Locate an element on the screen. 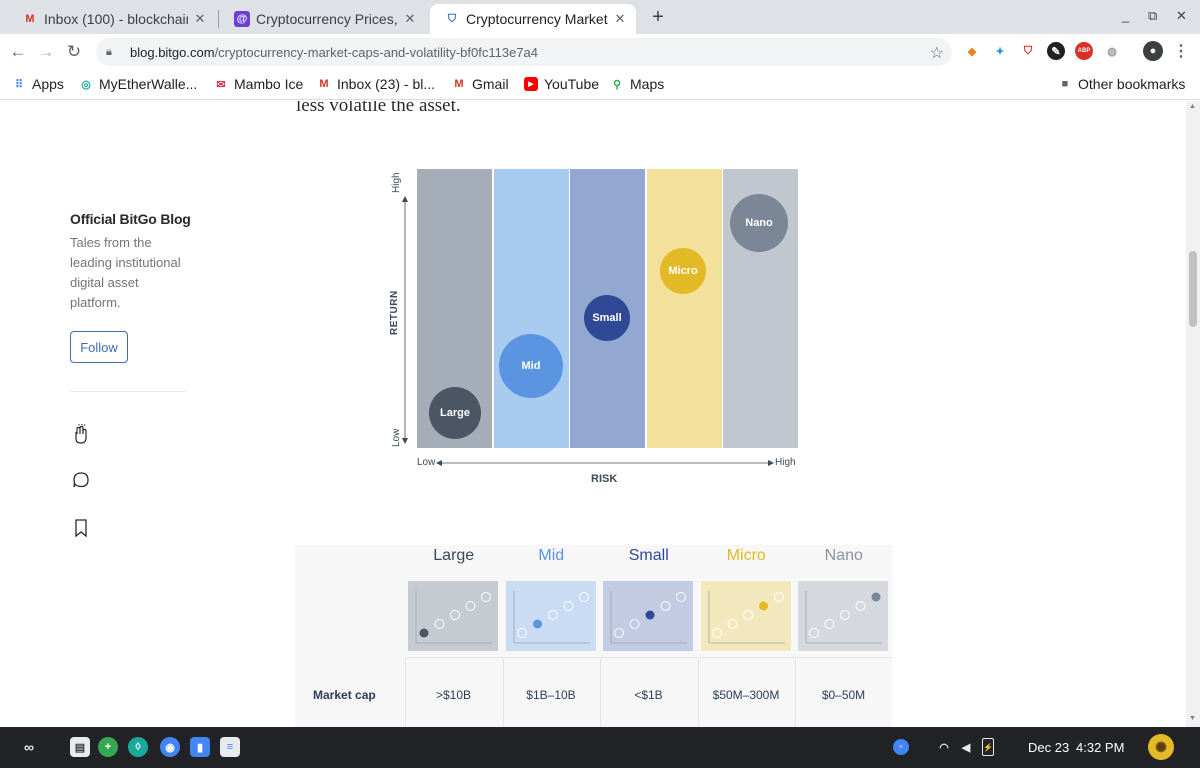  bookmark-maps: ⚲ Maps is located at coordinates (637, 84).